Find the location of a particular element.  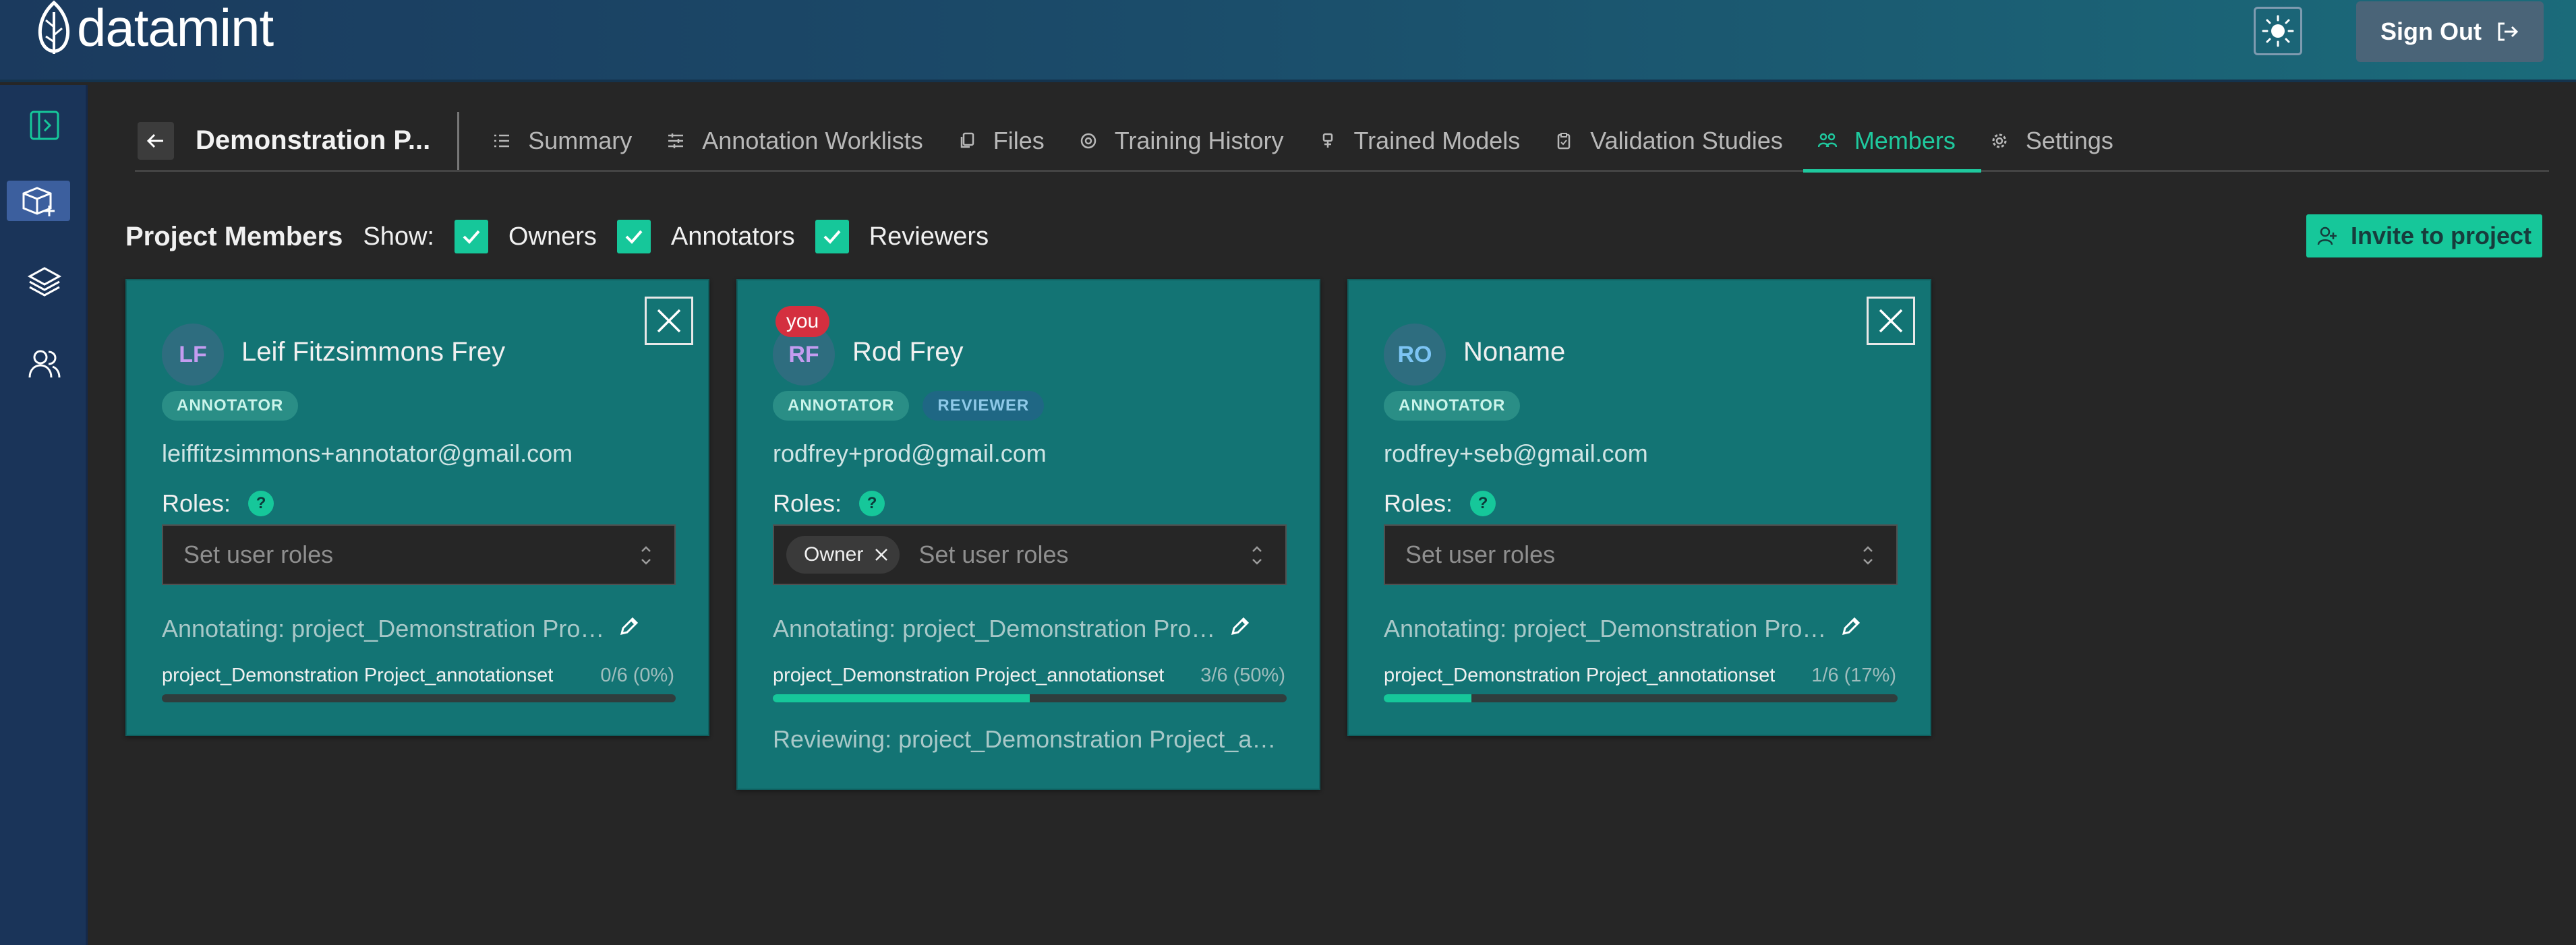

sign-out-label: Sign Out is located at coordinates (2431, 31).